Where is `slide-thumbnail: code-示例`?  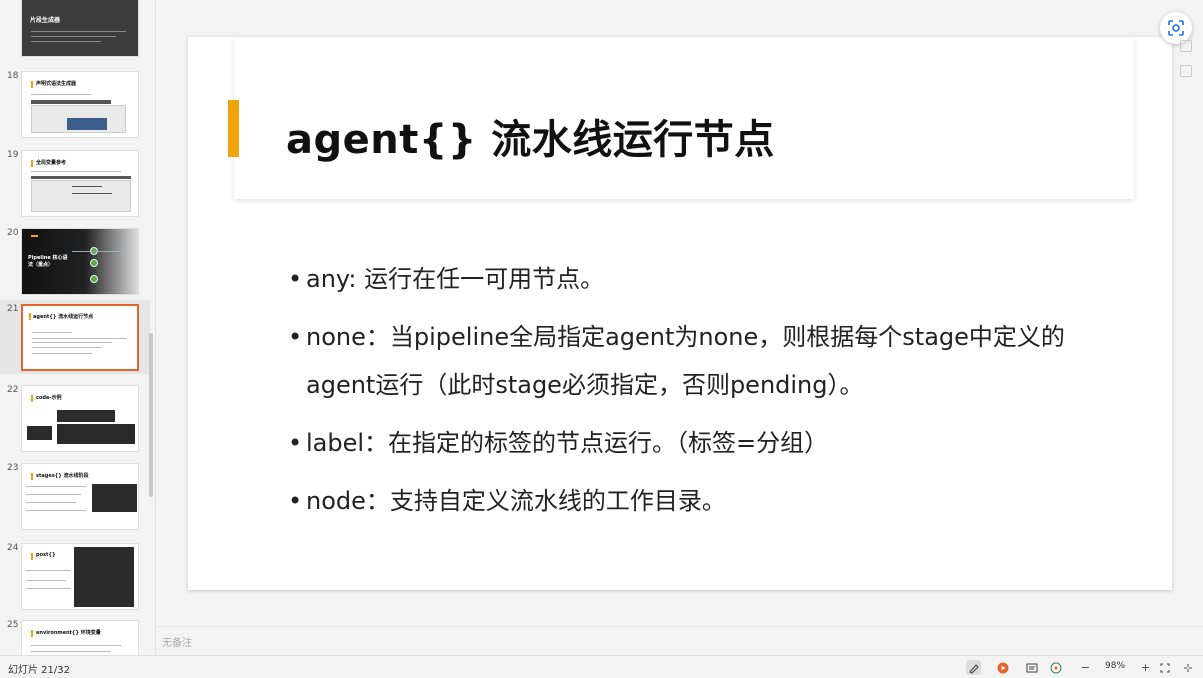 slide-thumbnail: code-示例 is located at coordinates (80, 418).